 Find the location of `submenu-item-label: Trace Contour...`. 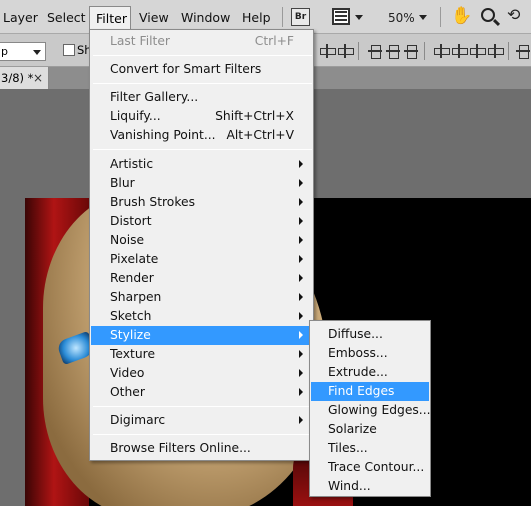

submenu-item-label: Trace Contour... is located at coordinates (376, 467).